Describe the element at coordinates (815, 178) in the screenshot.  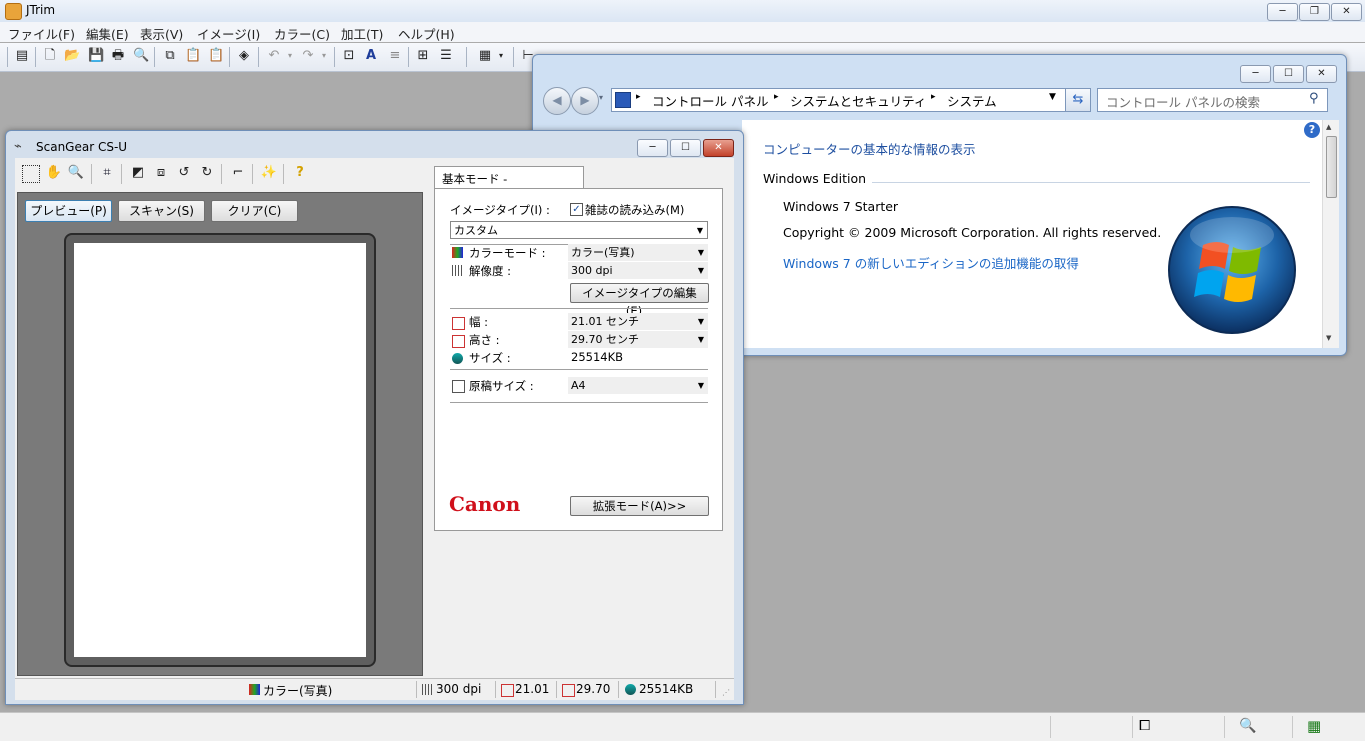
I see `section-title: Windows Edition` at that location.